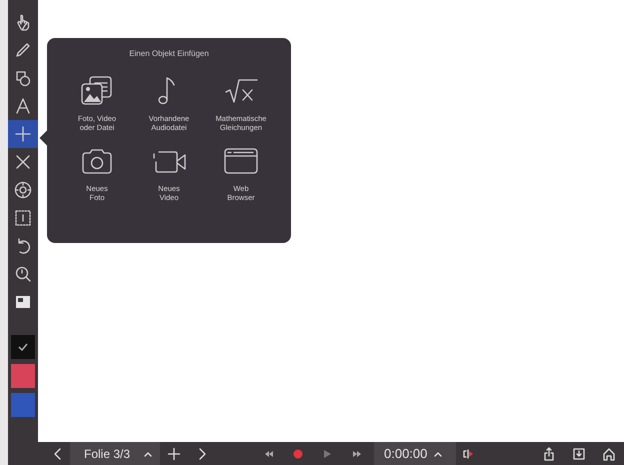 The image size is (624, 465). What do you see at coordinates (609, 453) in the screenshot?
I see `home-icon` at bounding box center [609, 453].